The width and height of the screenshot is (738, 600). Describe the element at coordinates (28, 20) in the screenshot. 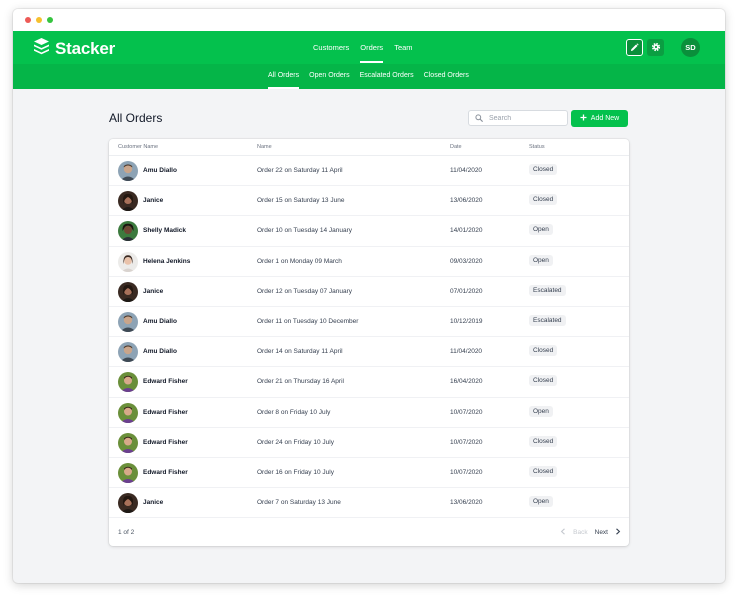

I see `close-window-dot` at that location.